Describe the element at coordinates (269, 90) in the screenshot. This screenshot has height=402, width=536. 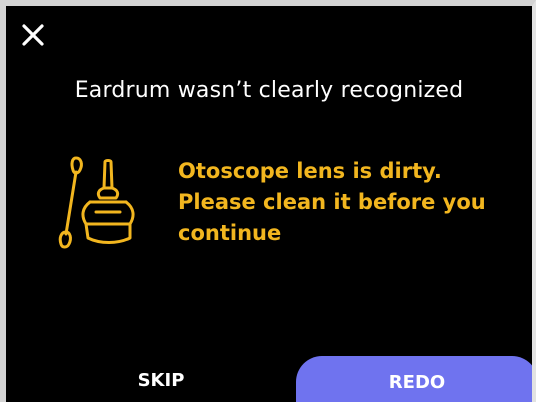
I see `screen-title: Eardrum wasn’t clearly recognized` at that location.